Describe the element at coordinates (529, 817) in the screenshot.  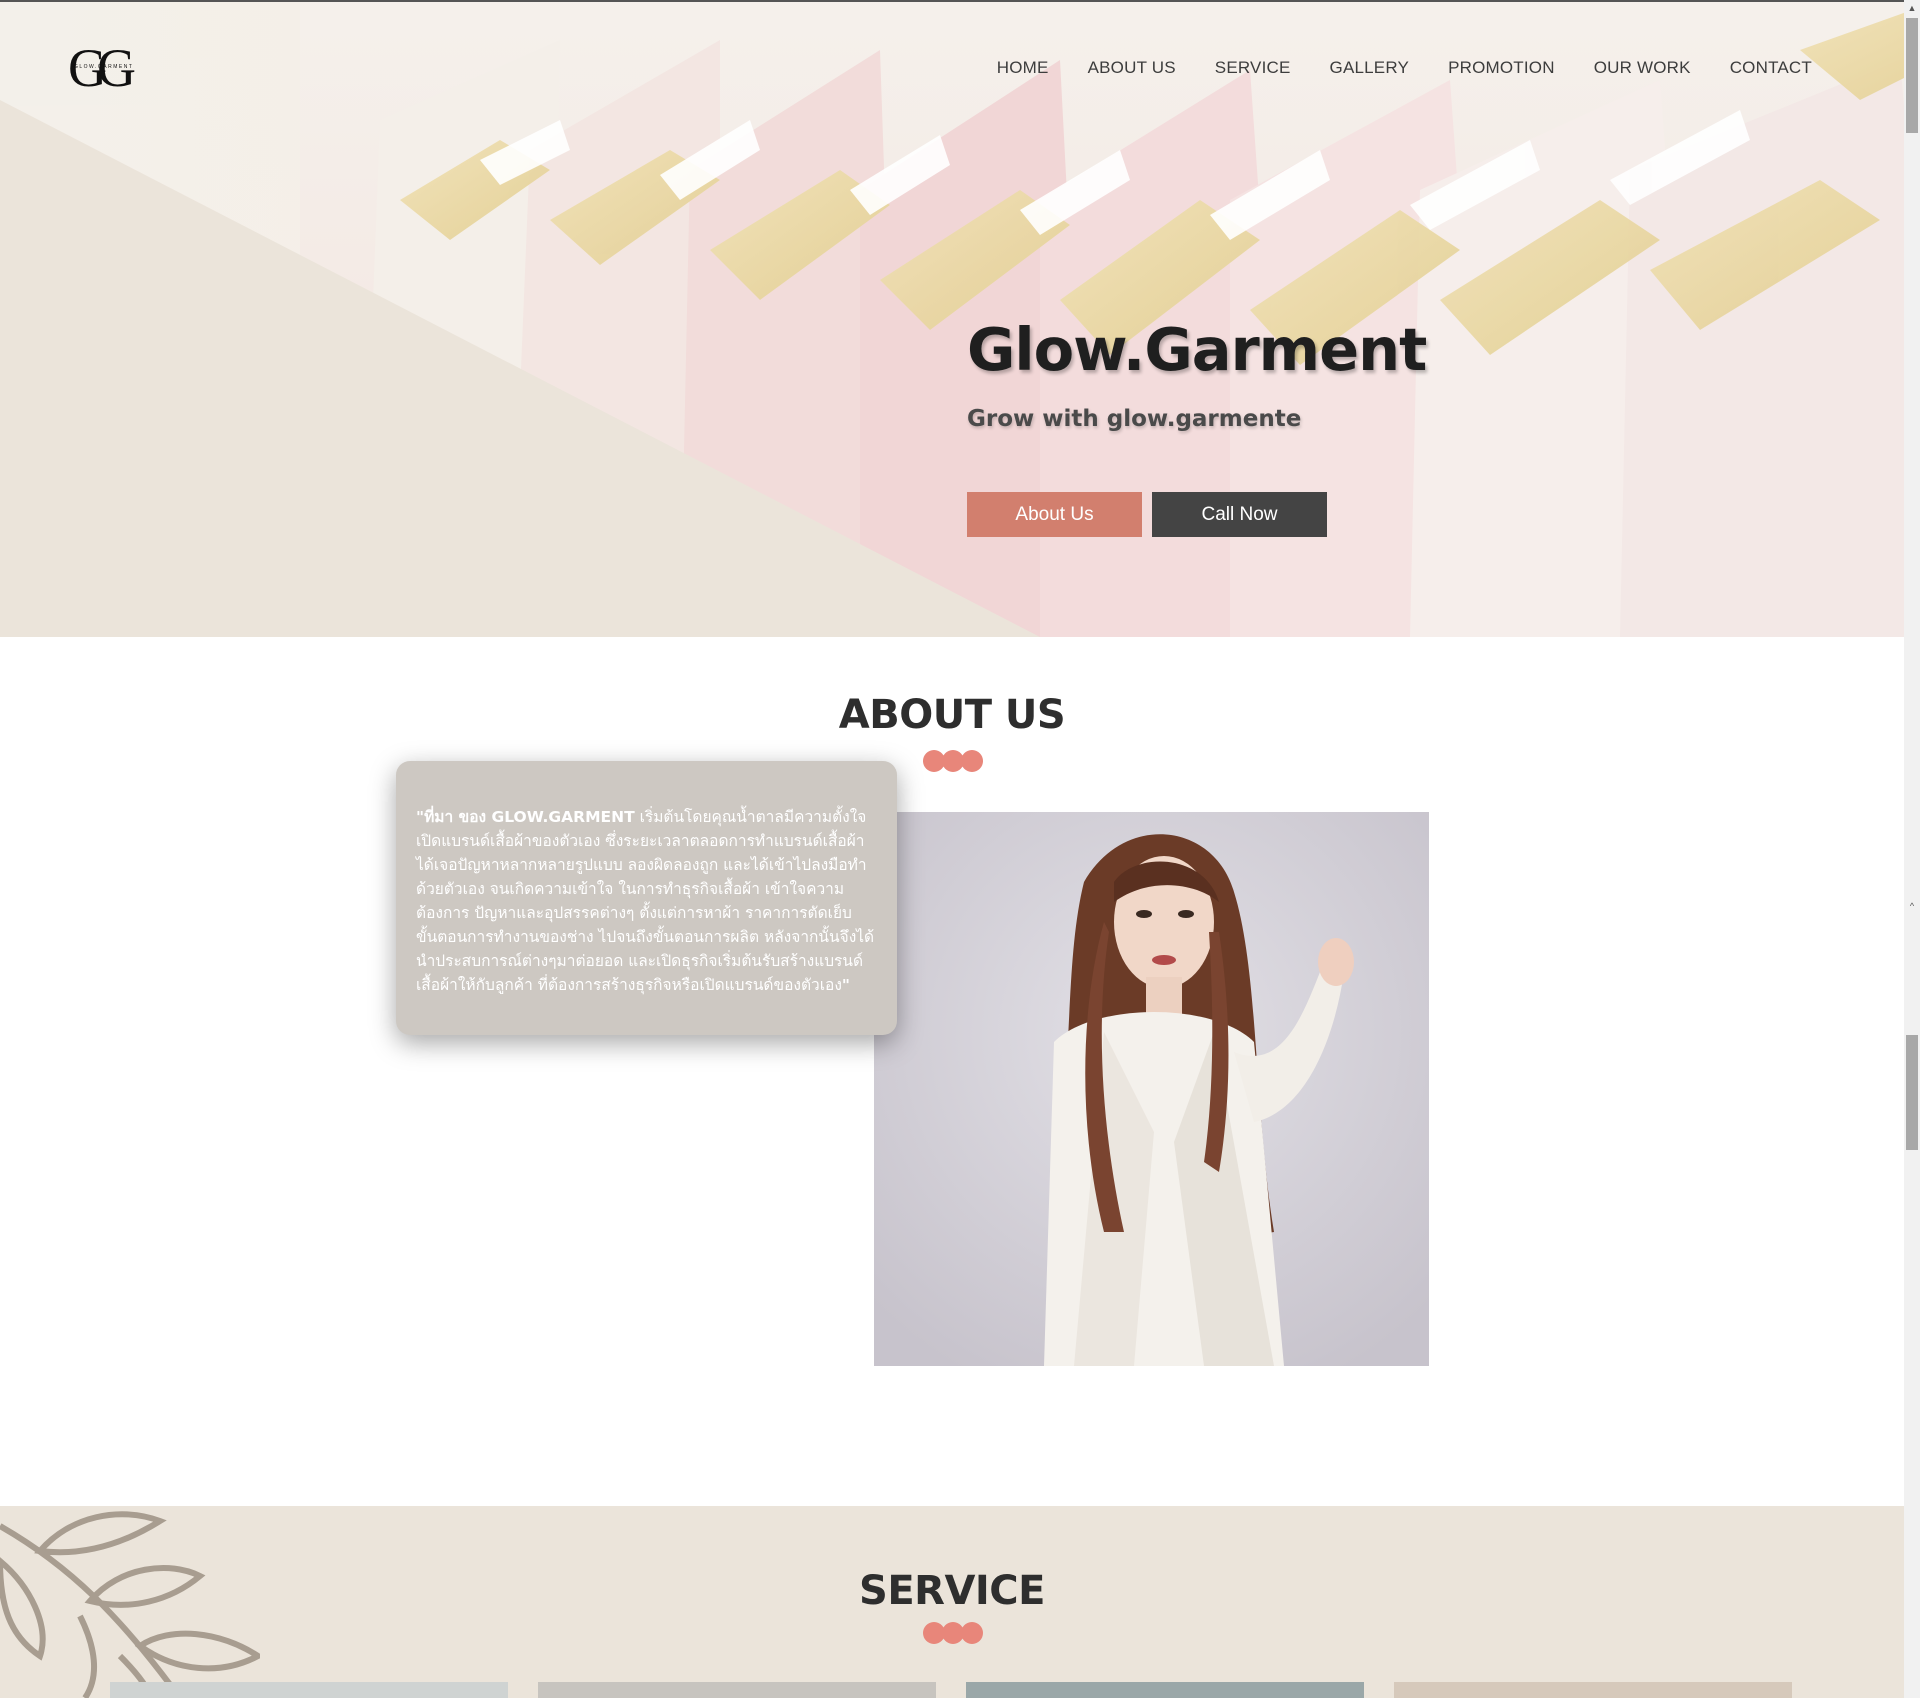
I see `about-highlight: ที่มา ของ GLOW.GARMENT` at that location.